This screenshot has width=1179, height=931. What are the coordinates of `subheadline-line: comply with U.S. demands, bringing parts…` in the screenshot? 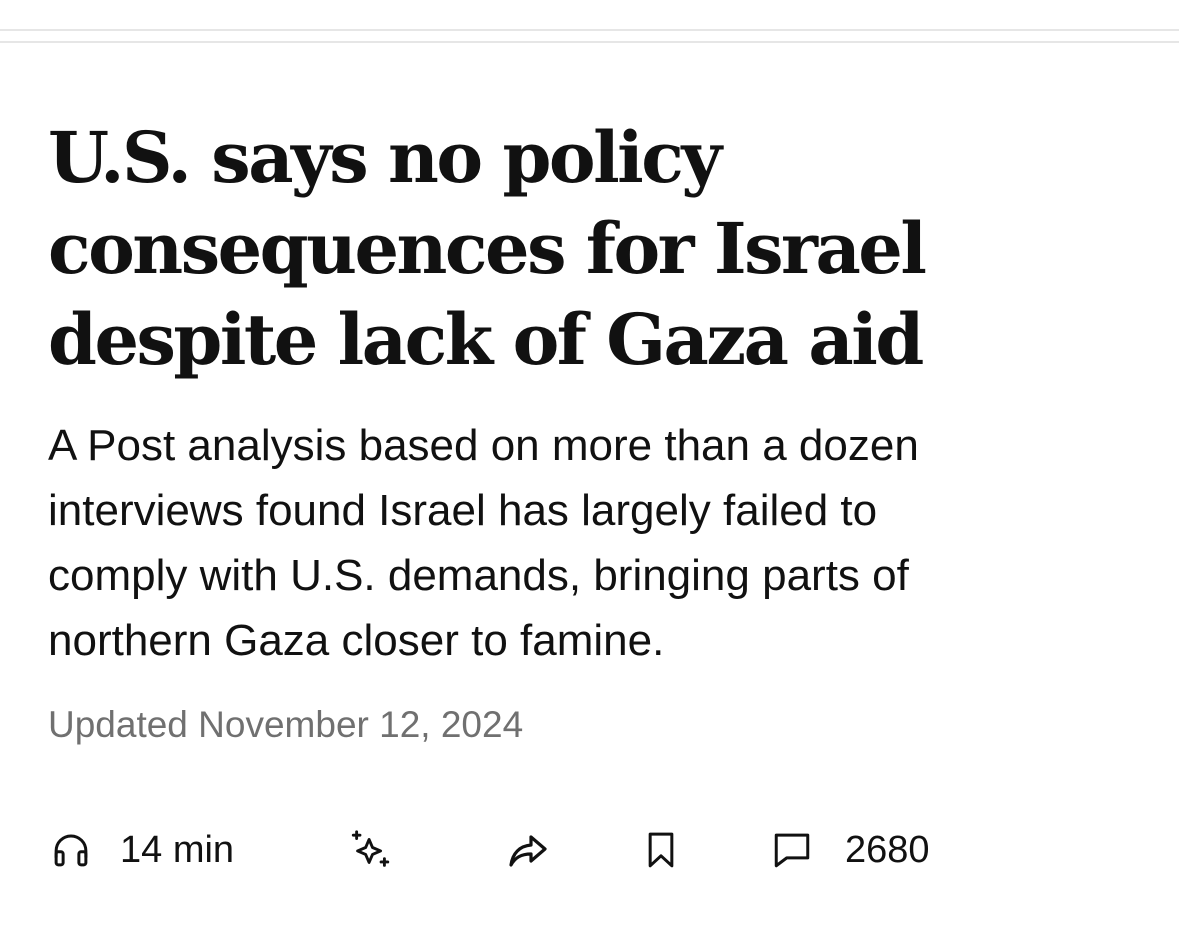 It's located at (478, 575).